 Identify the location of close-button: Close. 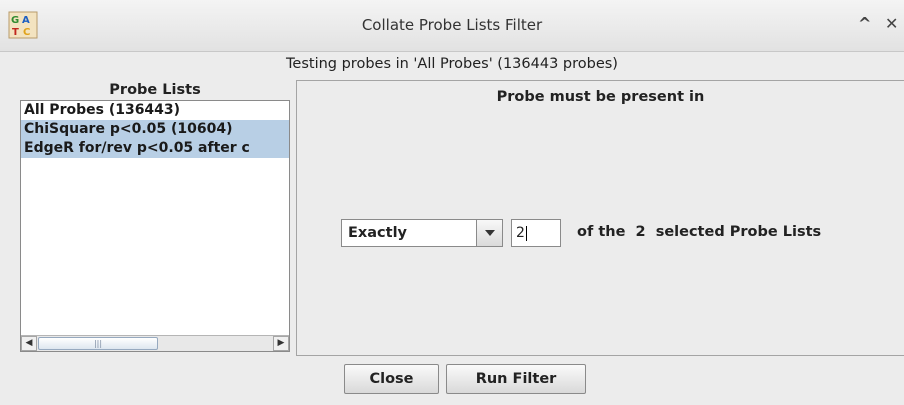
(391, 379).